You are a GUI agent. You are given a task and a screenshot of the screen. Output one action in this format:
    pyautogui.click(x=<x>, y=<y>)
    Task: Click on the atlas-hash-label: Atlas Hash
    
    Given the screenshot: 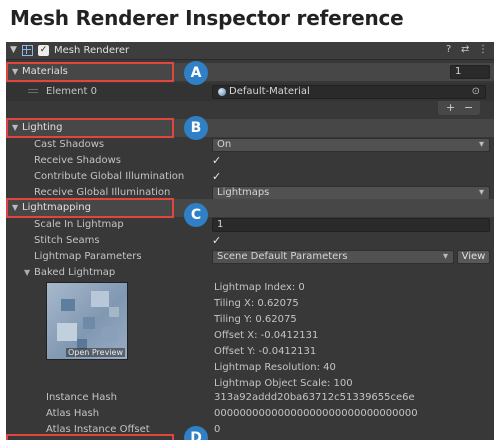 What is the action you would take?
    pyautogui.click(x=73, y=413)
    